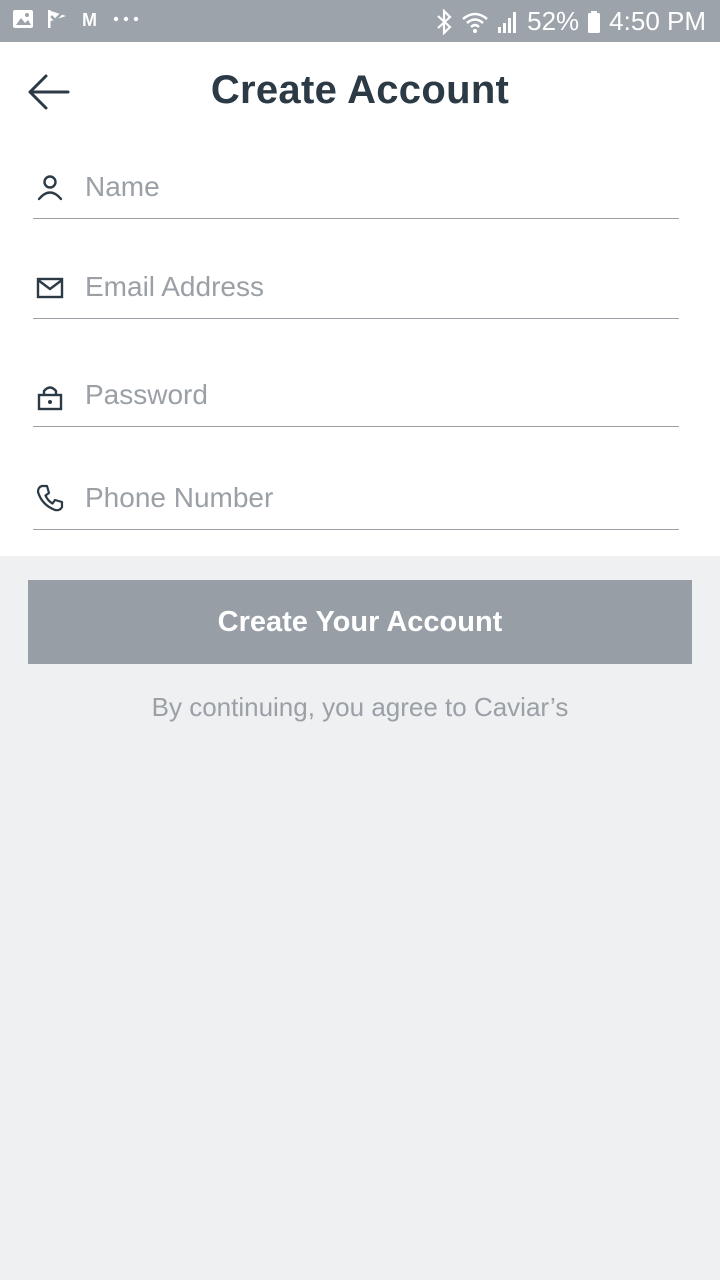  What do you see at coordinates (375, 287) in the screenshot?
I see `email-input` at bounding box center [375, 287].